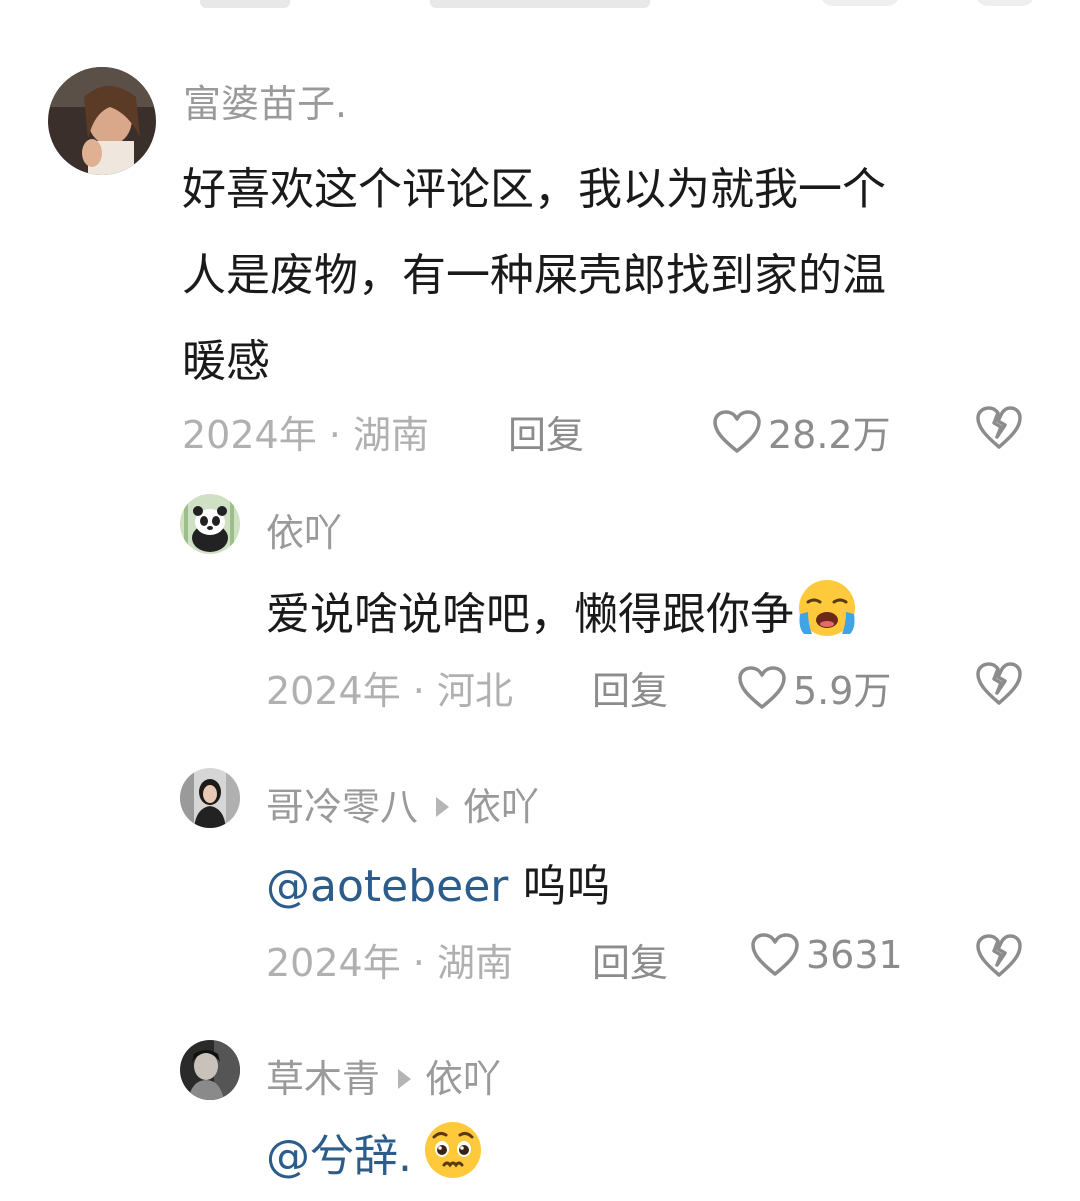  Describe the element at coordinates (854, 955) in the screenshot. I see `like-count: 3631` at that location.